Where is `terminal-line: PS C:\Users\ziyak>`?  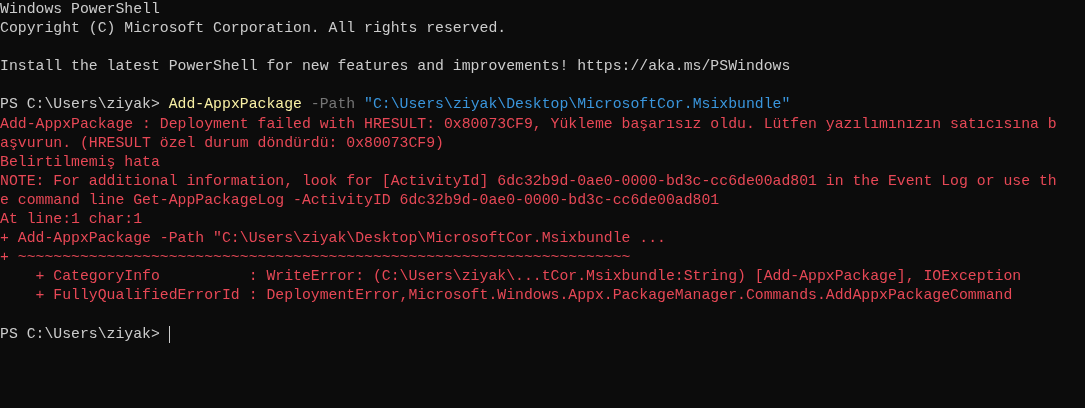 terminal-line: PS C:\Users\ziyak> is located at coordinates (80, 334).